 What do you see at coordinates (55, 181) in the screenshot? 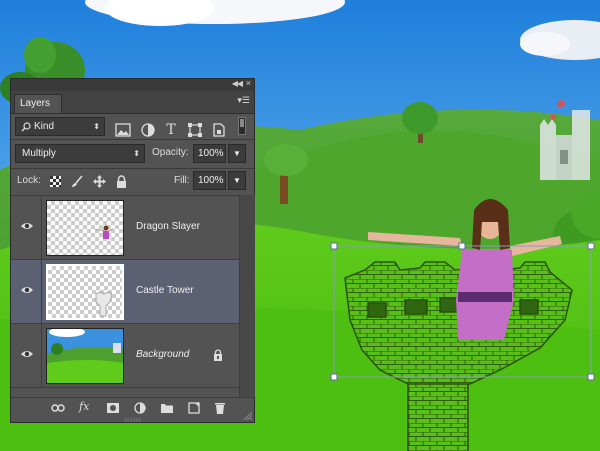
I see `lock-transparent-pixels-icon` at bounding box center [55, 181].